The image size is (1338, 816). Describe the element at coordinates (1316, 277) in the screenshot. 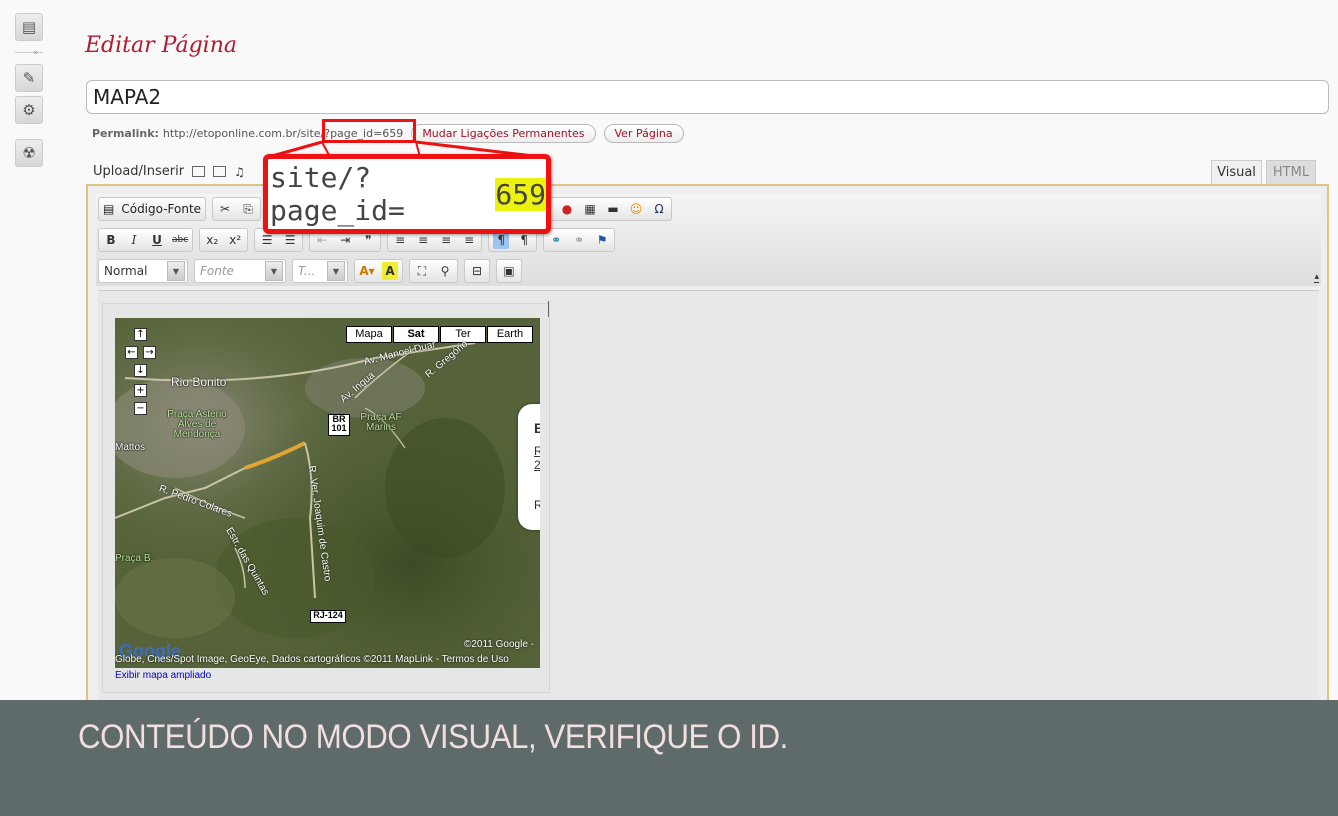

I see `collapse-toolbar-icon: ▴` at that location.